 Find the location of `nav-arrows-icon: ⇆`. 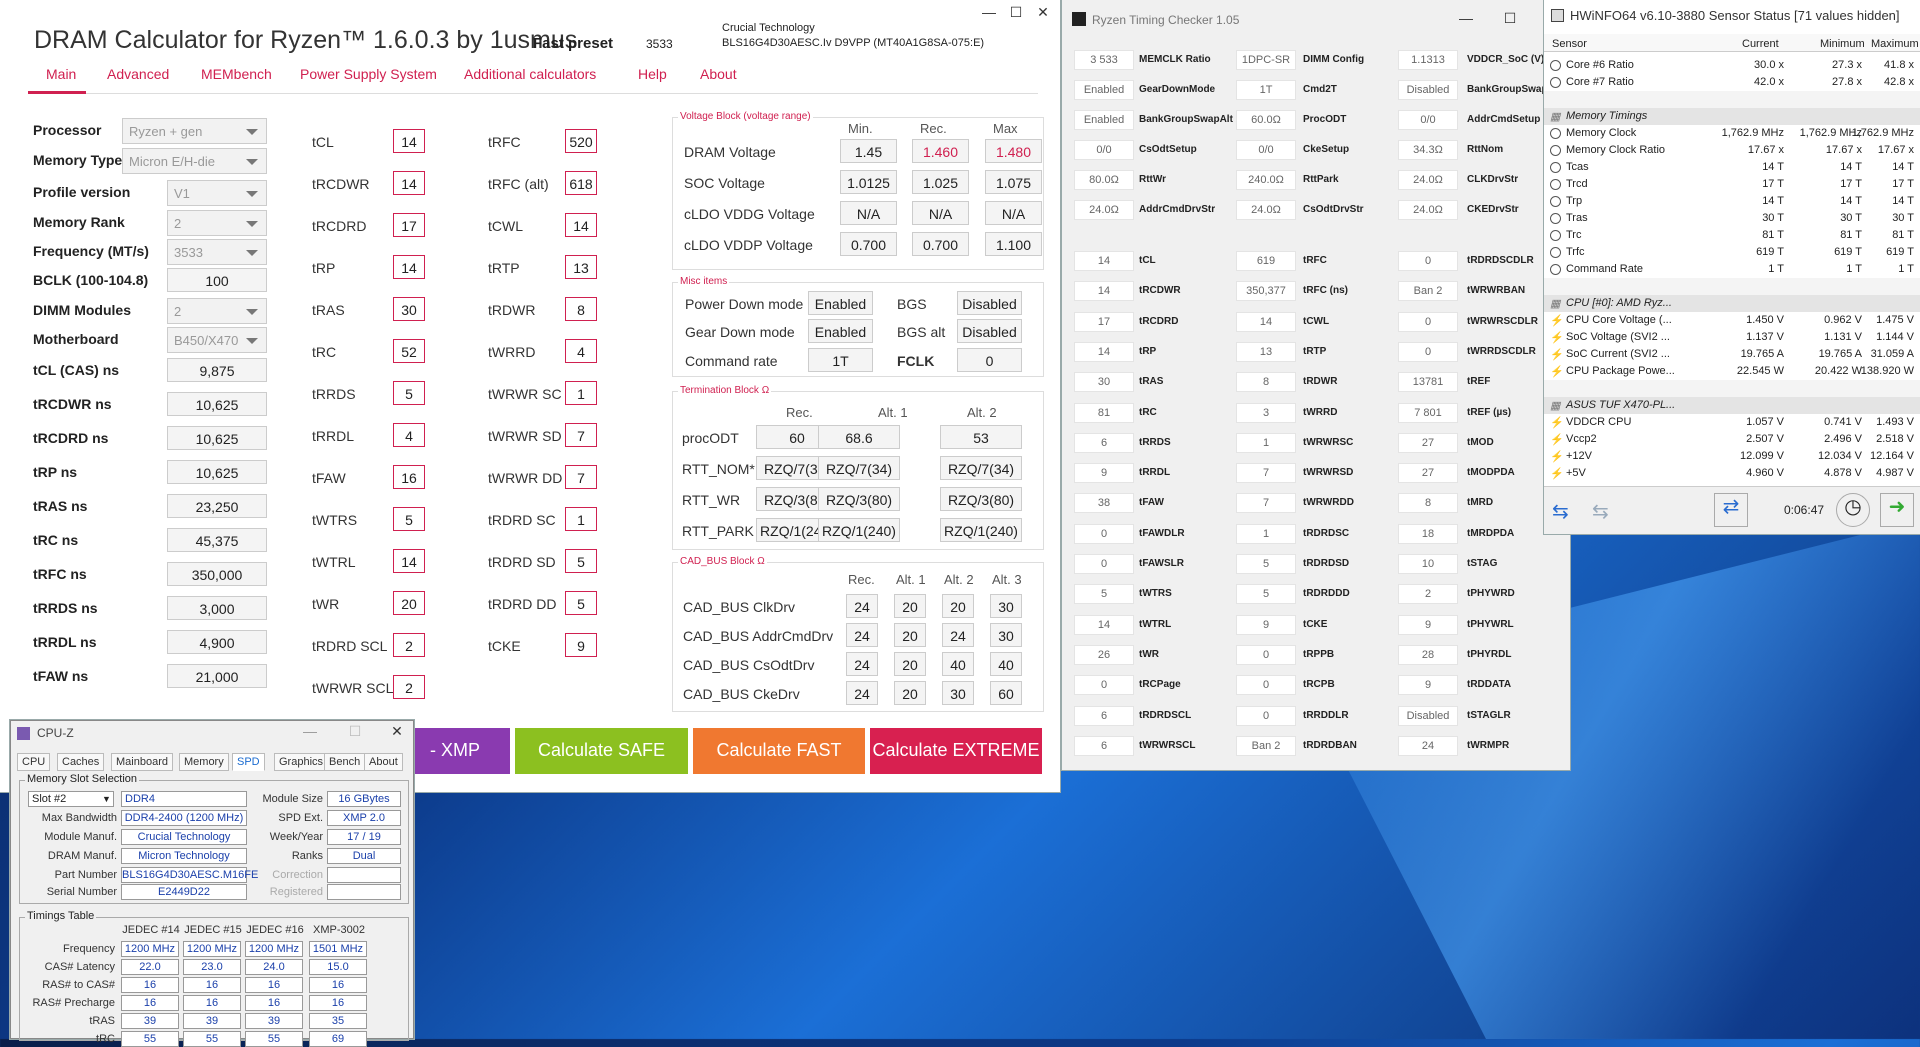

nav-arrows-icon: ⇆ is located at coordinates (1560, 511).